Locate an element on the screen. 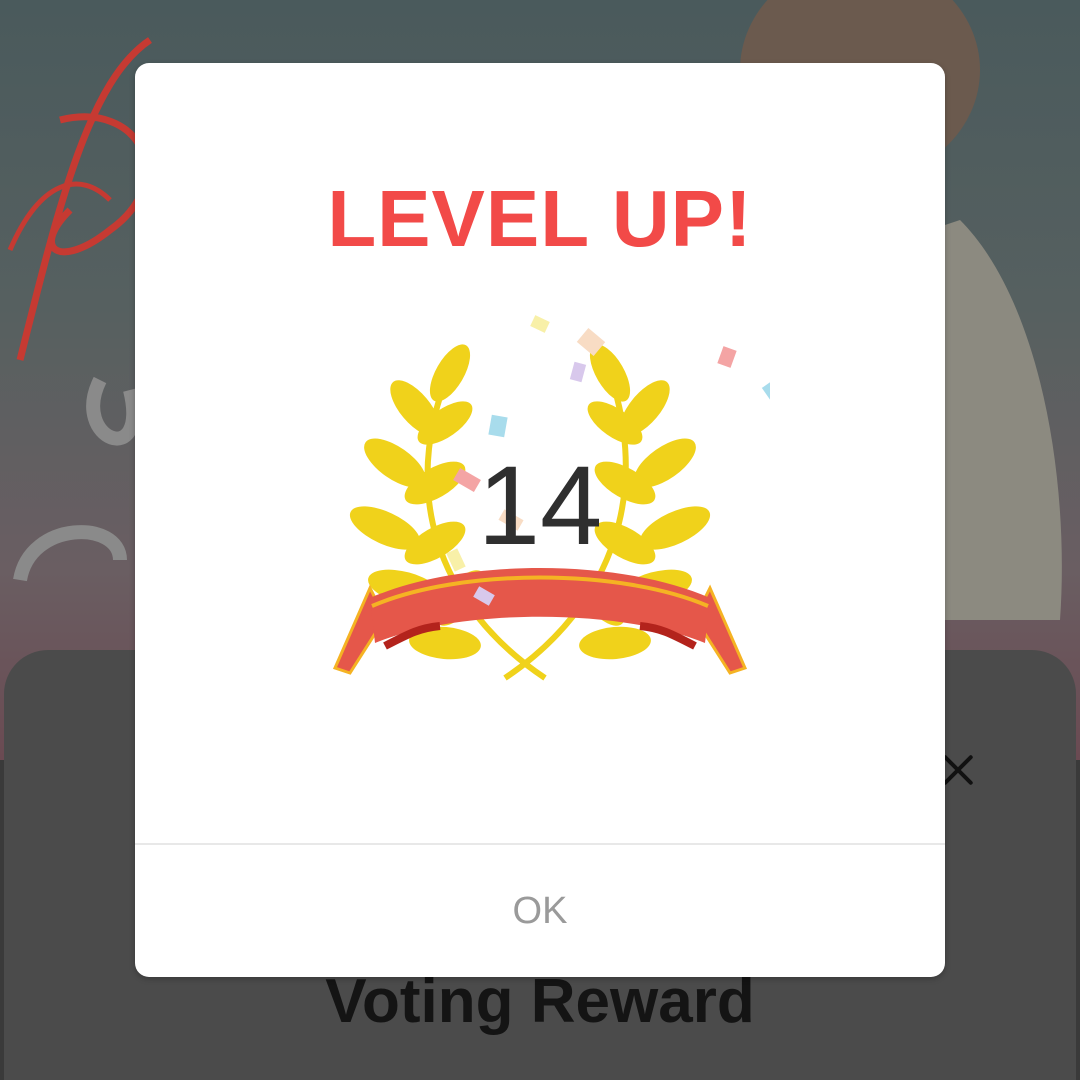  level-number: 14 is located at coordinates (540, 505).